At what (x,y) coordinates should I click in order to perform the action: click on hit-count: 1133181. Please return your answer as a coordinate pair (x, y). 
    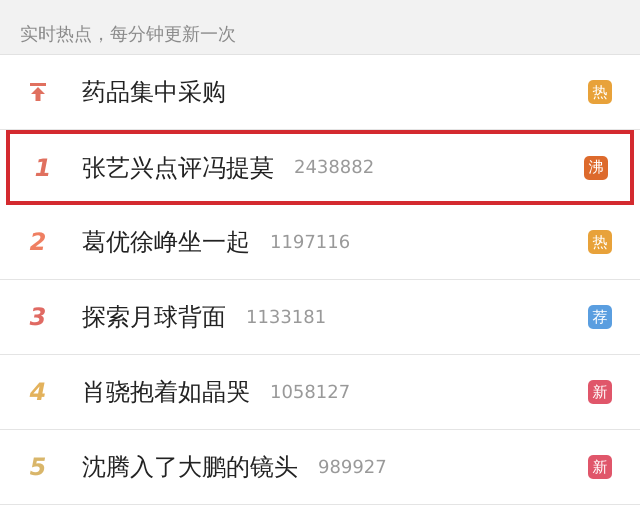
    Looking at the image, I should click on (286, 317).